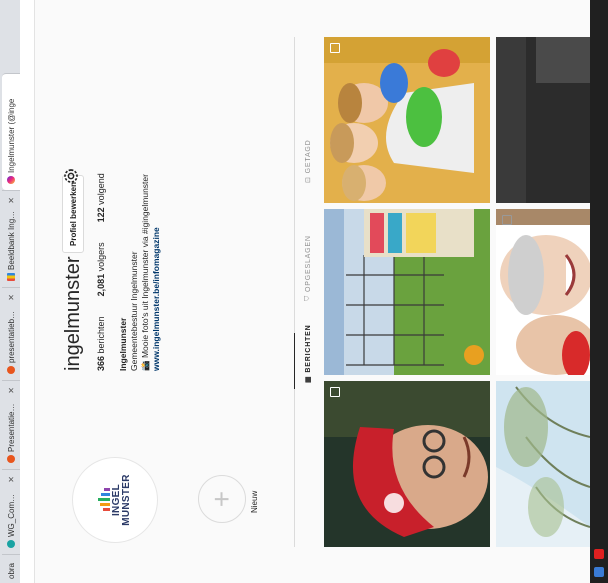 Image resolution: width=608 pixels, height=583 pixels. What do you see at coordinates (104, 500) in the screenshot?
I see `logo-bars-icon` at bounding box center [104, 500].